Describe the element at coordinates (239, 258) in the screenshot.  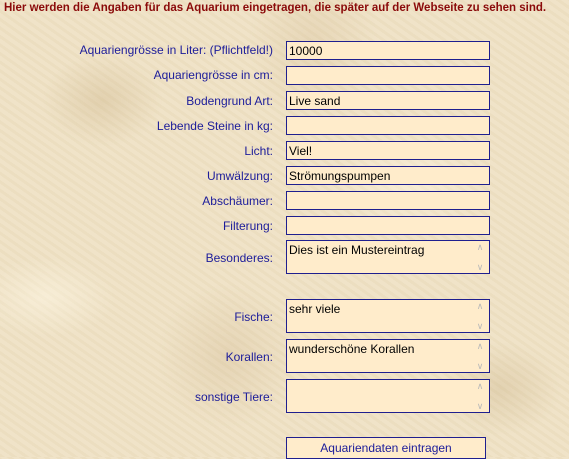
I see `special-notes-label: Besonderes:` at that location.